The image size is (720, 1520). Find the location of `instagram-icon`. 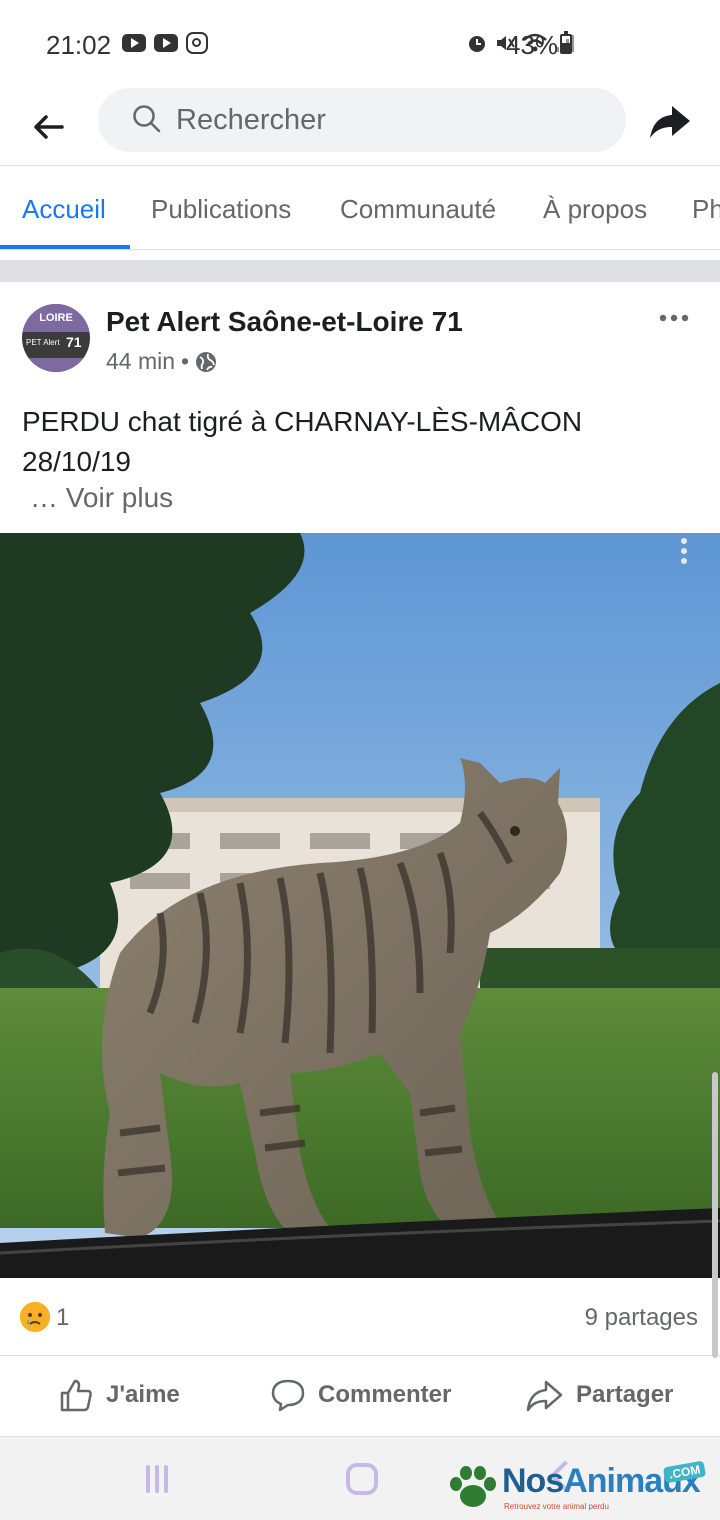

instagram-icon is located at coordinates (197, 43).